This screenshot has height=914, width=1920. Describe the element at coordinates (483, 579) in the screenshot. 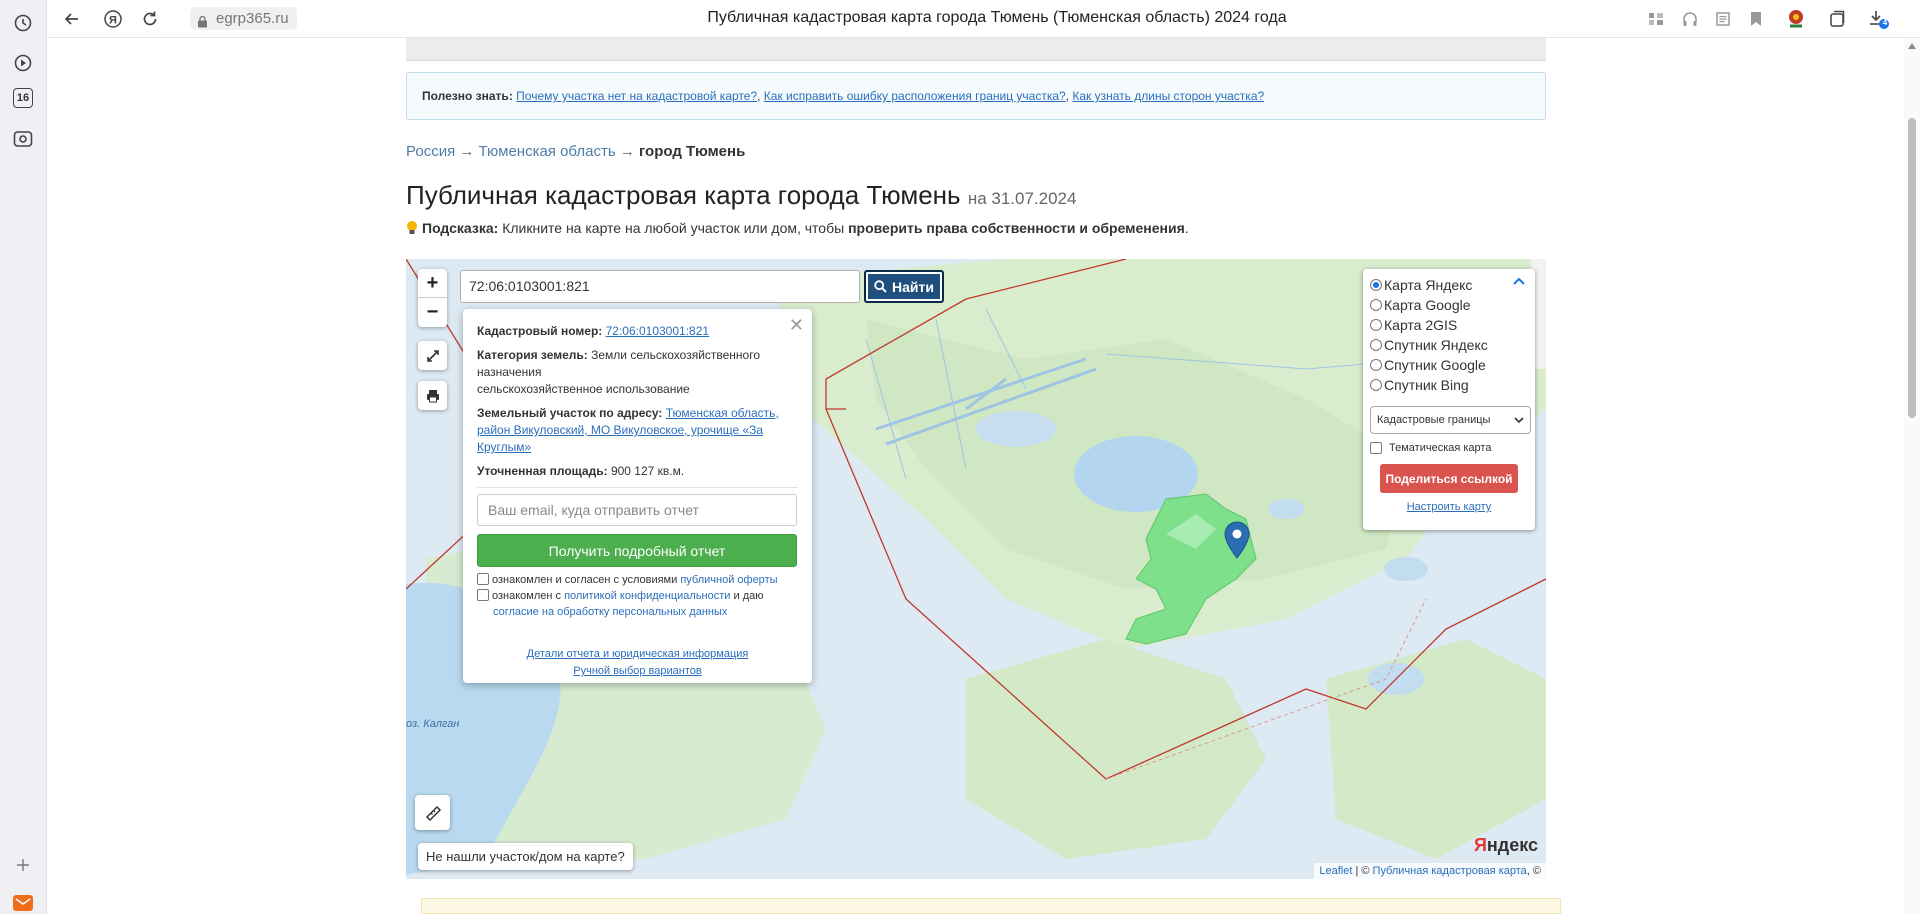

I see `offer-checkbox` at that location.